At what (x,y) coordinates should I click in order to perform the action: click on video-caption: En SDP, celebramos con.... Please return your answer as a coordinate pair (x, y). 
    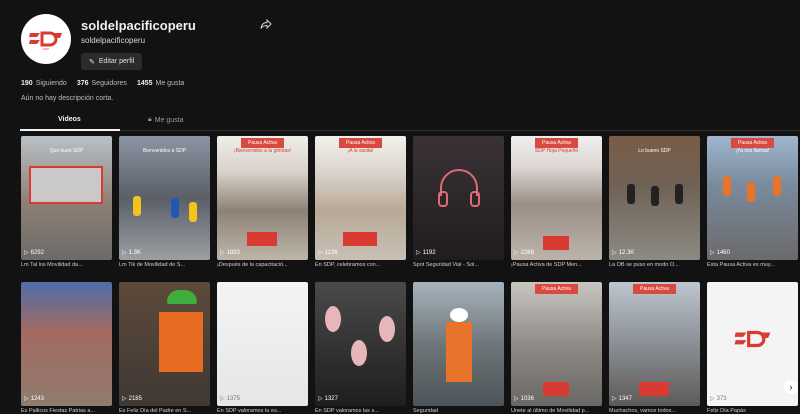
    Looking at the image, I should click on (360, 265).